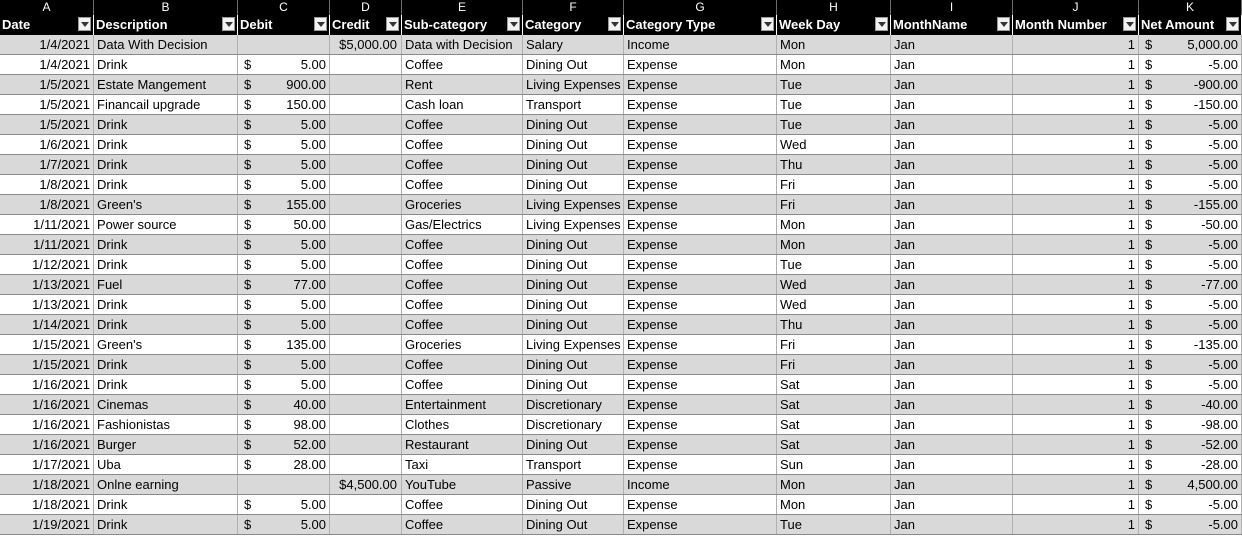 This screenshot has width=1242, height=538. What do you see at coordinates (47, 164) in the screenshot?
I see `cell-date: 1/7/2021` at bounding box center [47, 164].